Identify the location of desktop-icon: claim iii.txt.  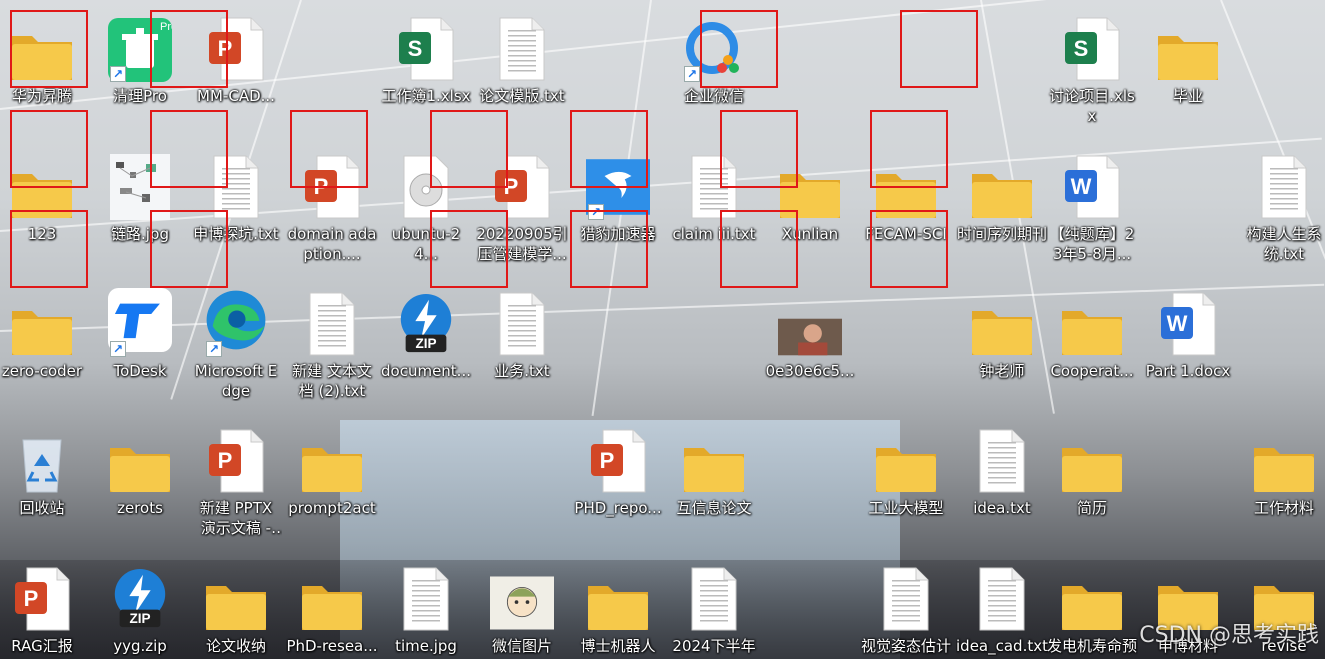
(714, 196).